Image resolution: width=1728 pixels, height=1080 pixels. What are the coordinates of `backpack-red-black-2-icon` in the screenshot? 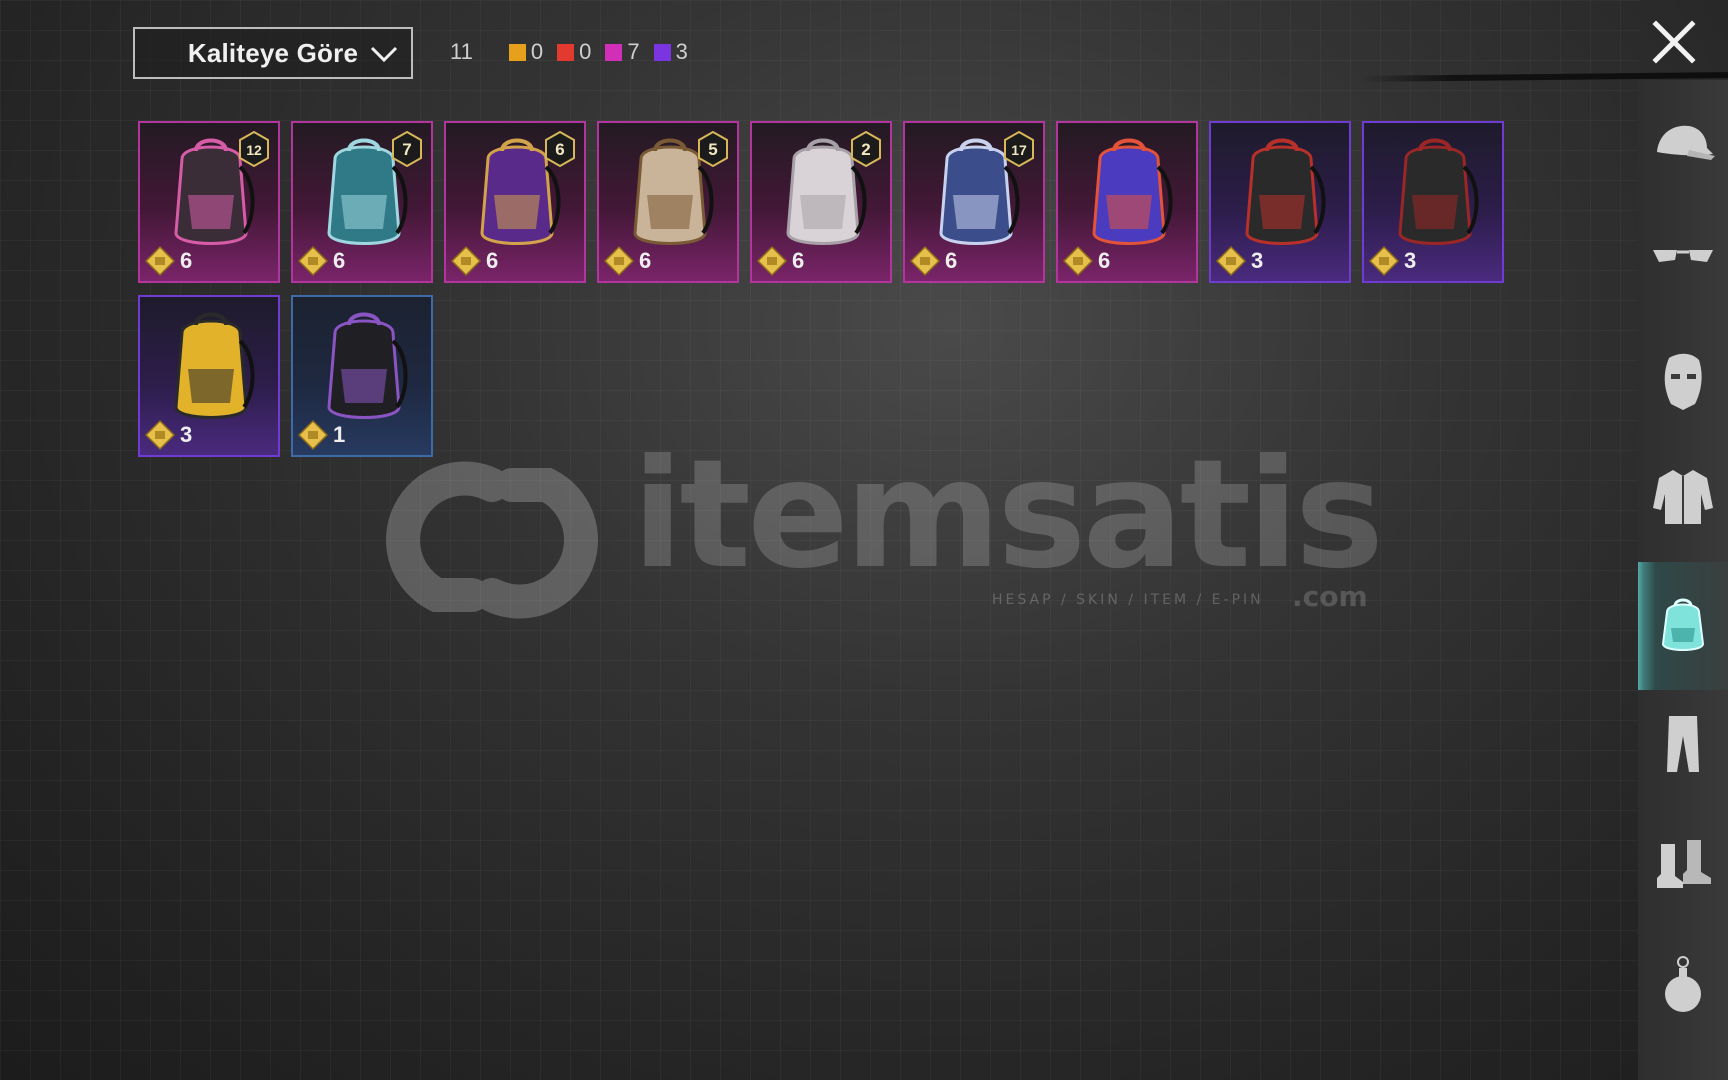 It's located at (1438, 191).